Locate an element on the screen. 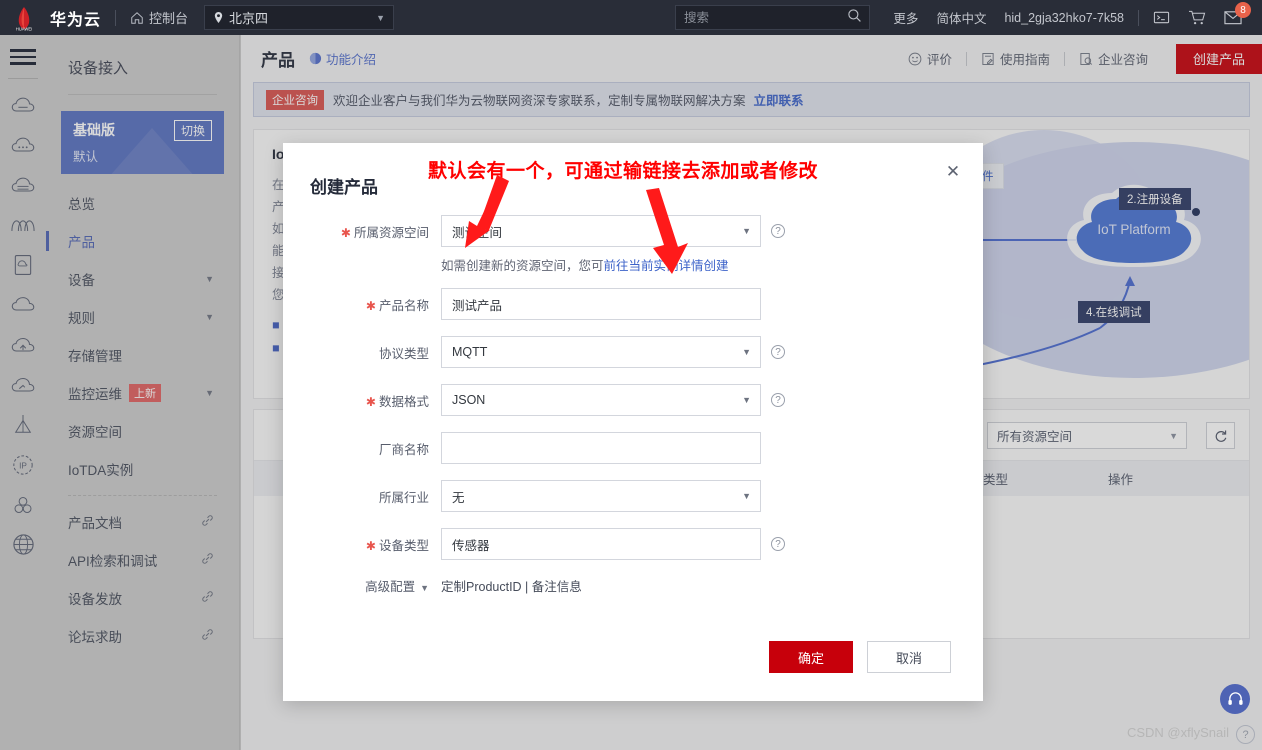 This screenshot has height=750, width=1262. field-label-industry: 所属行业 is located at coordinates (403, 497).